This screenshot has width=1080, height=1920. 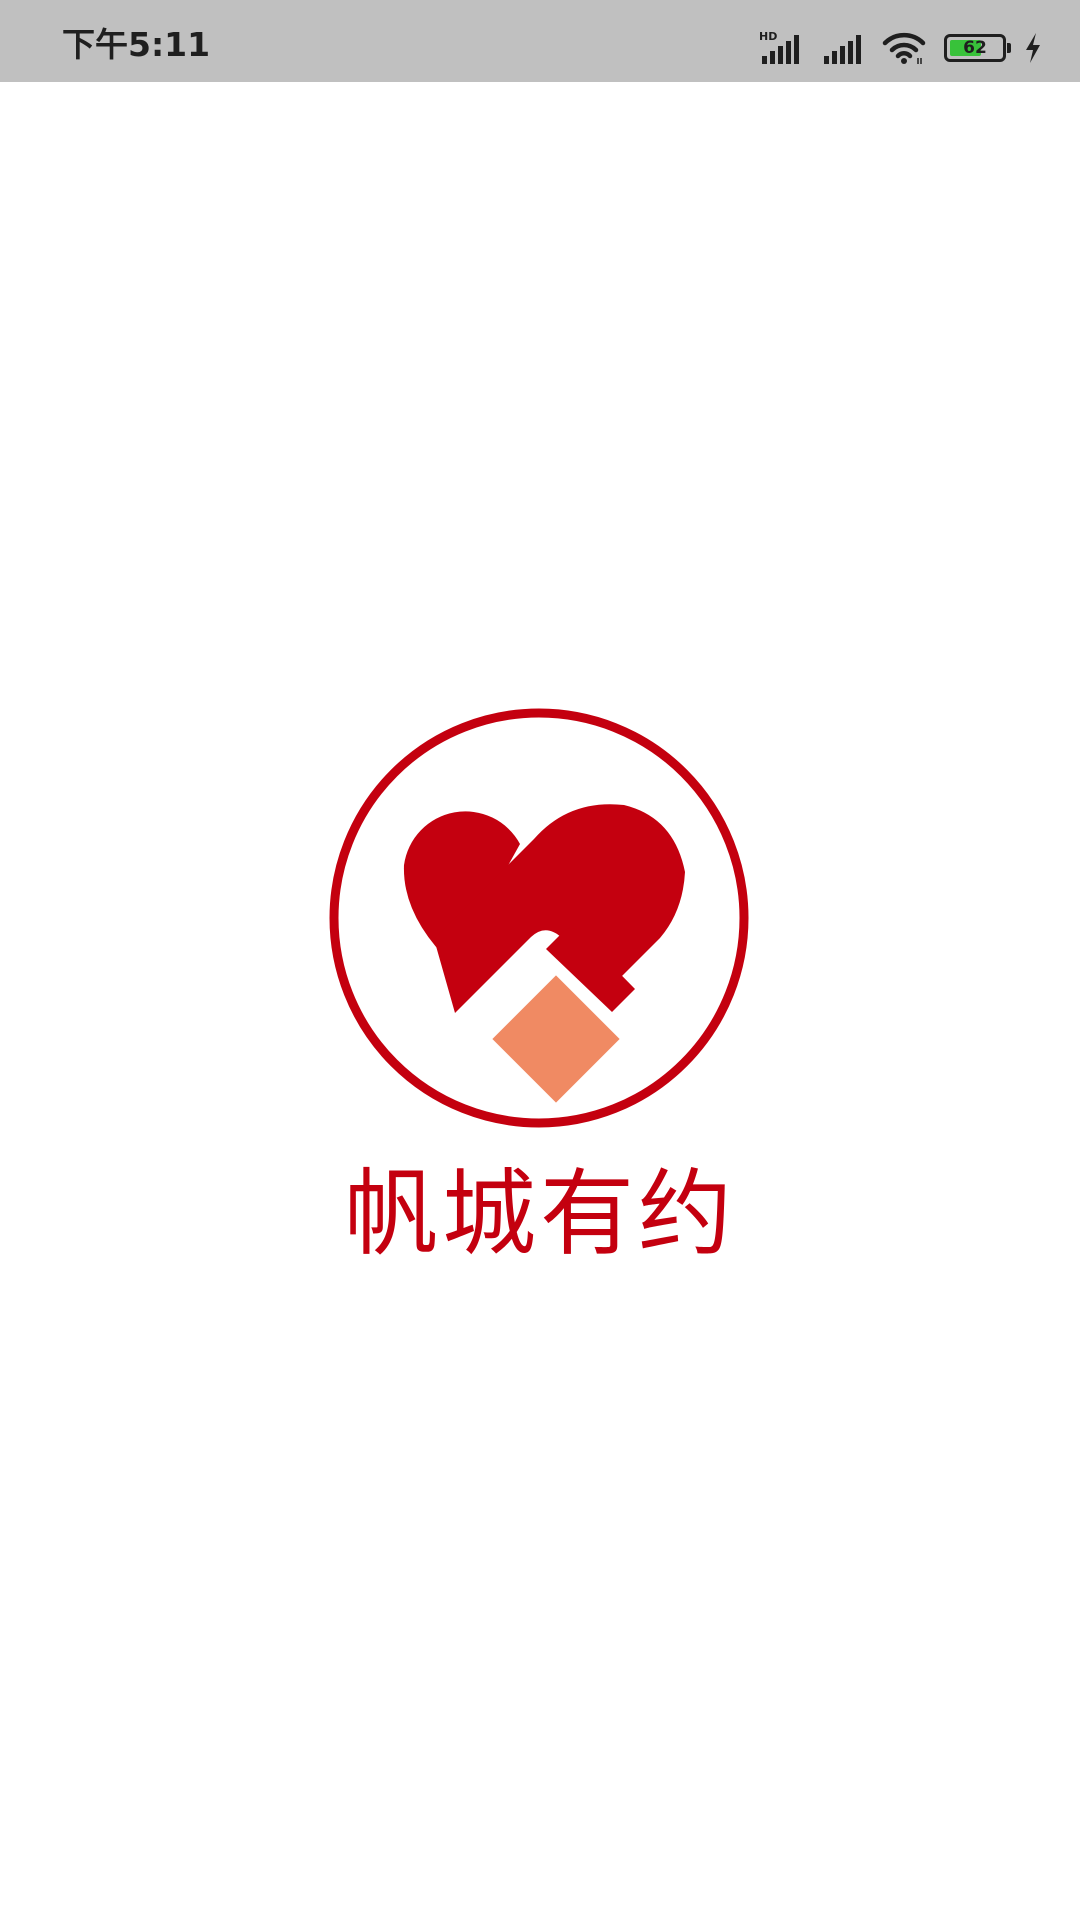 I want to click on status-bar: 下午5:11 HD 62, so click(x=540, y=41).